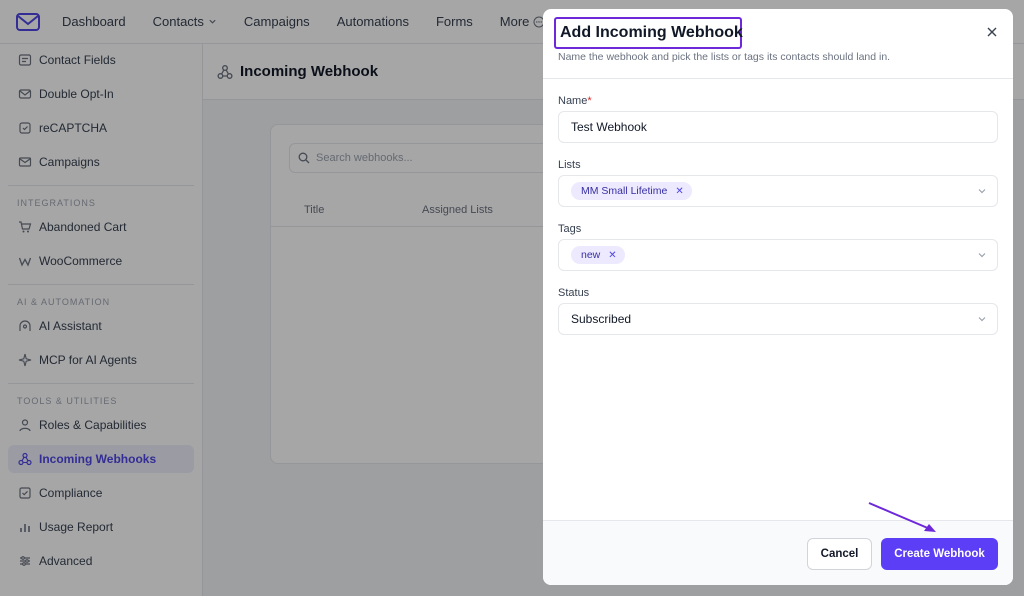 The height and width of the screenshot is (596, 1024). I want to click on remove-tag-icon: ✕, so click(612, 255).